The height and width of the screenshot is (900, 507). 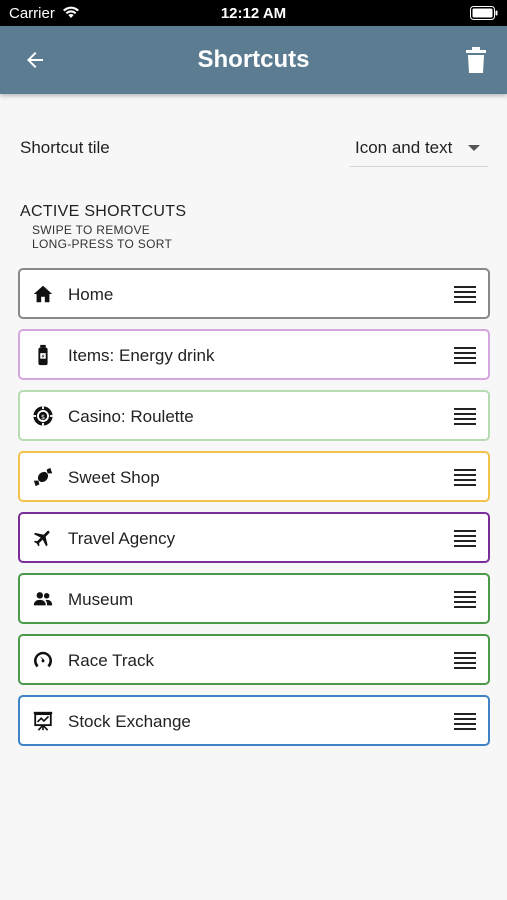 What do you see at coordinates (43, 294) in the screenshot?
I see `home-icon` at bounding box center [43, 294].